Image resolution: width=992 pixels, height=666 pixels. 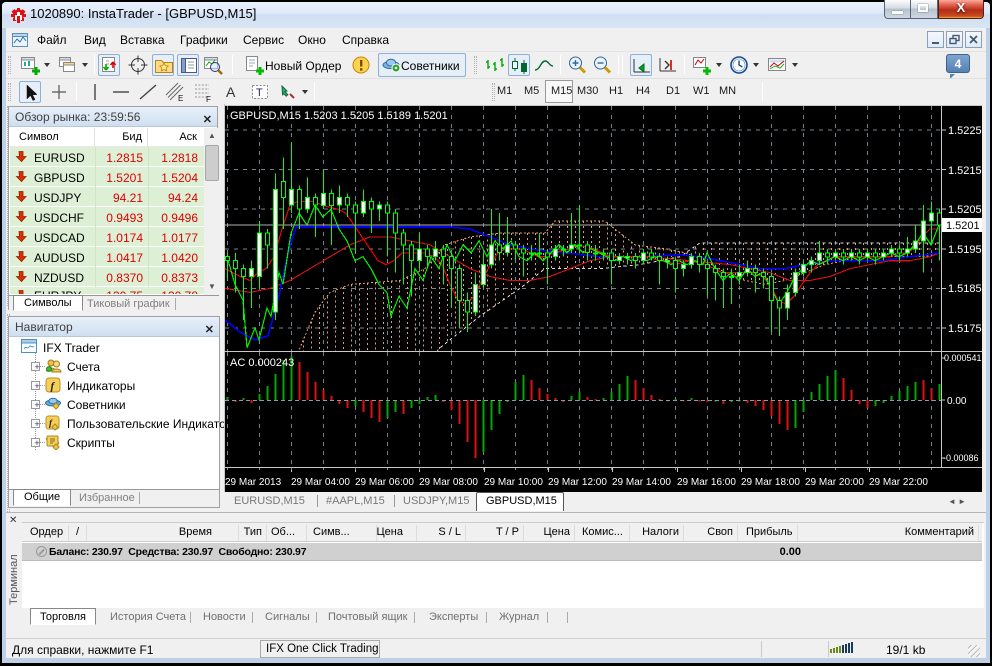 I want to click on svg-text: 1.5175, so click(x=965, y=329).